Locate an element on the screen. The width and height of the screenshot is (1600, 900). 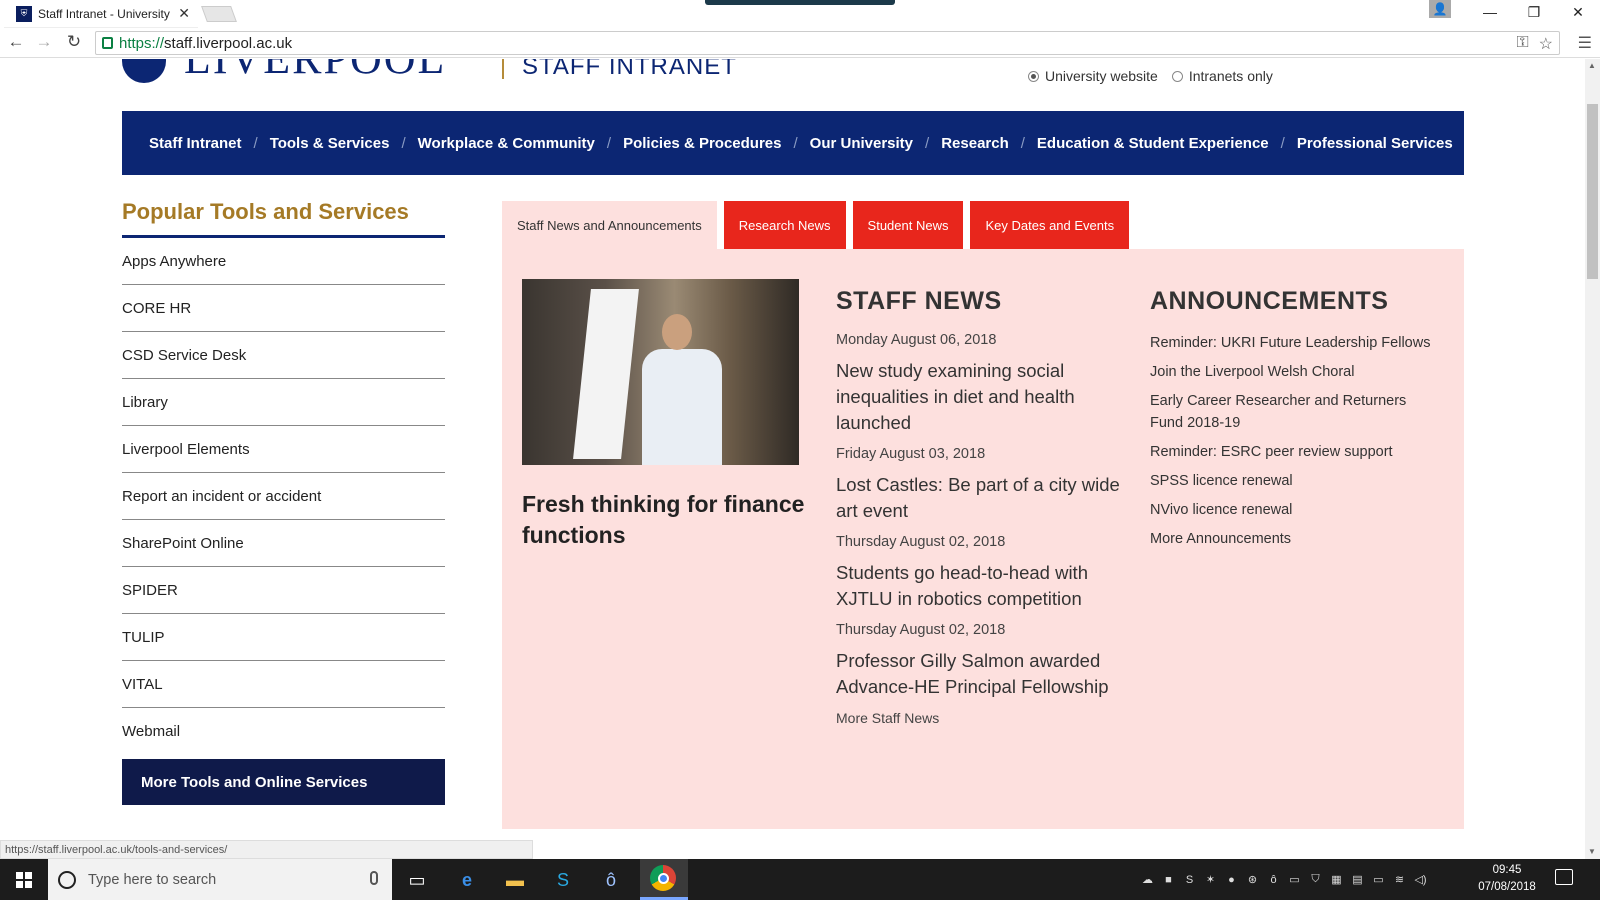
defender-icon: ⛉ is located at coordinates (1315, 879).